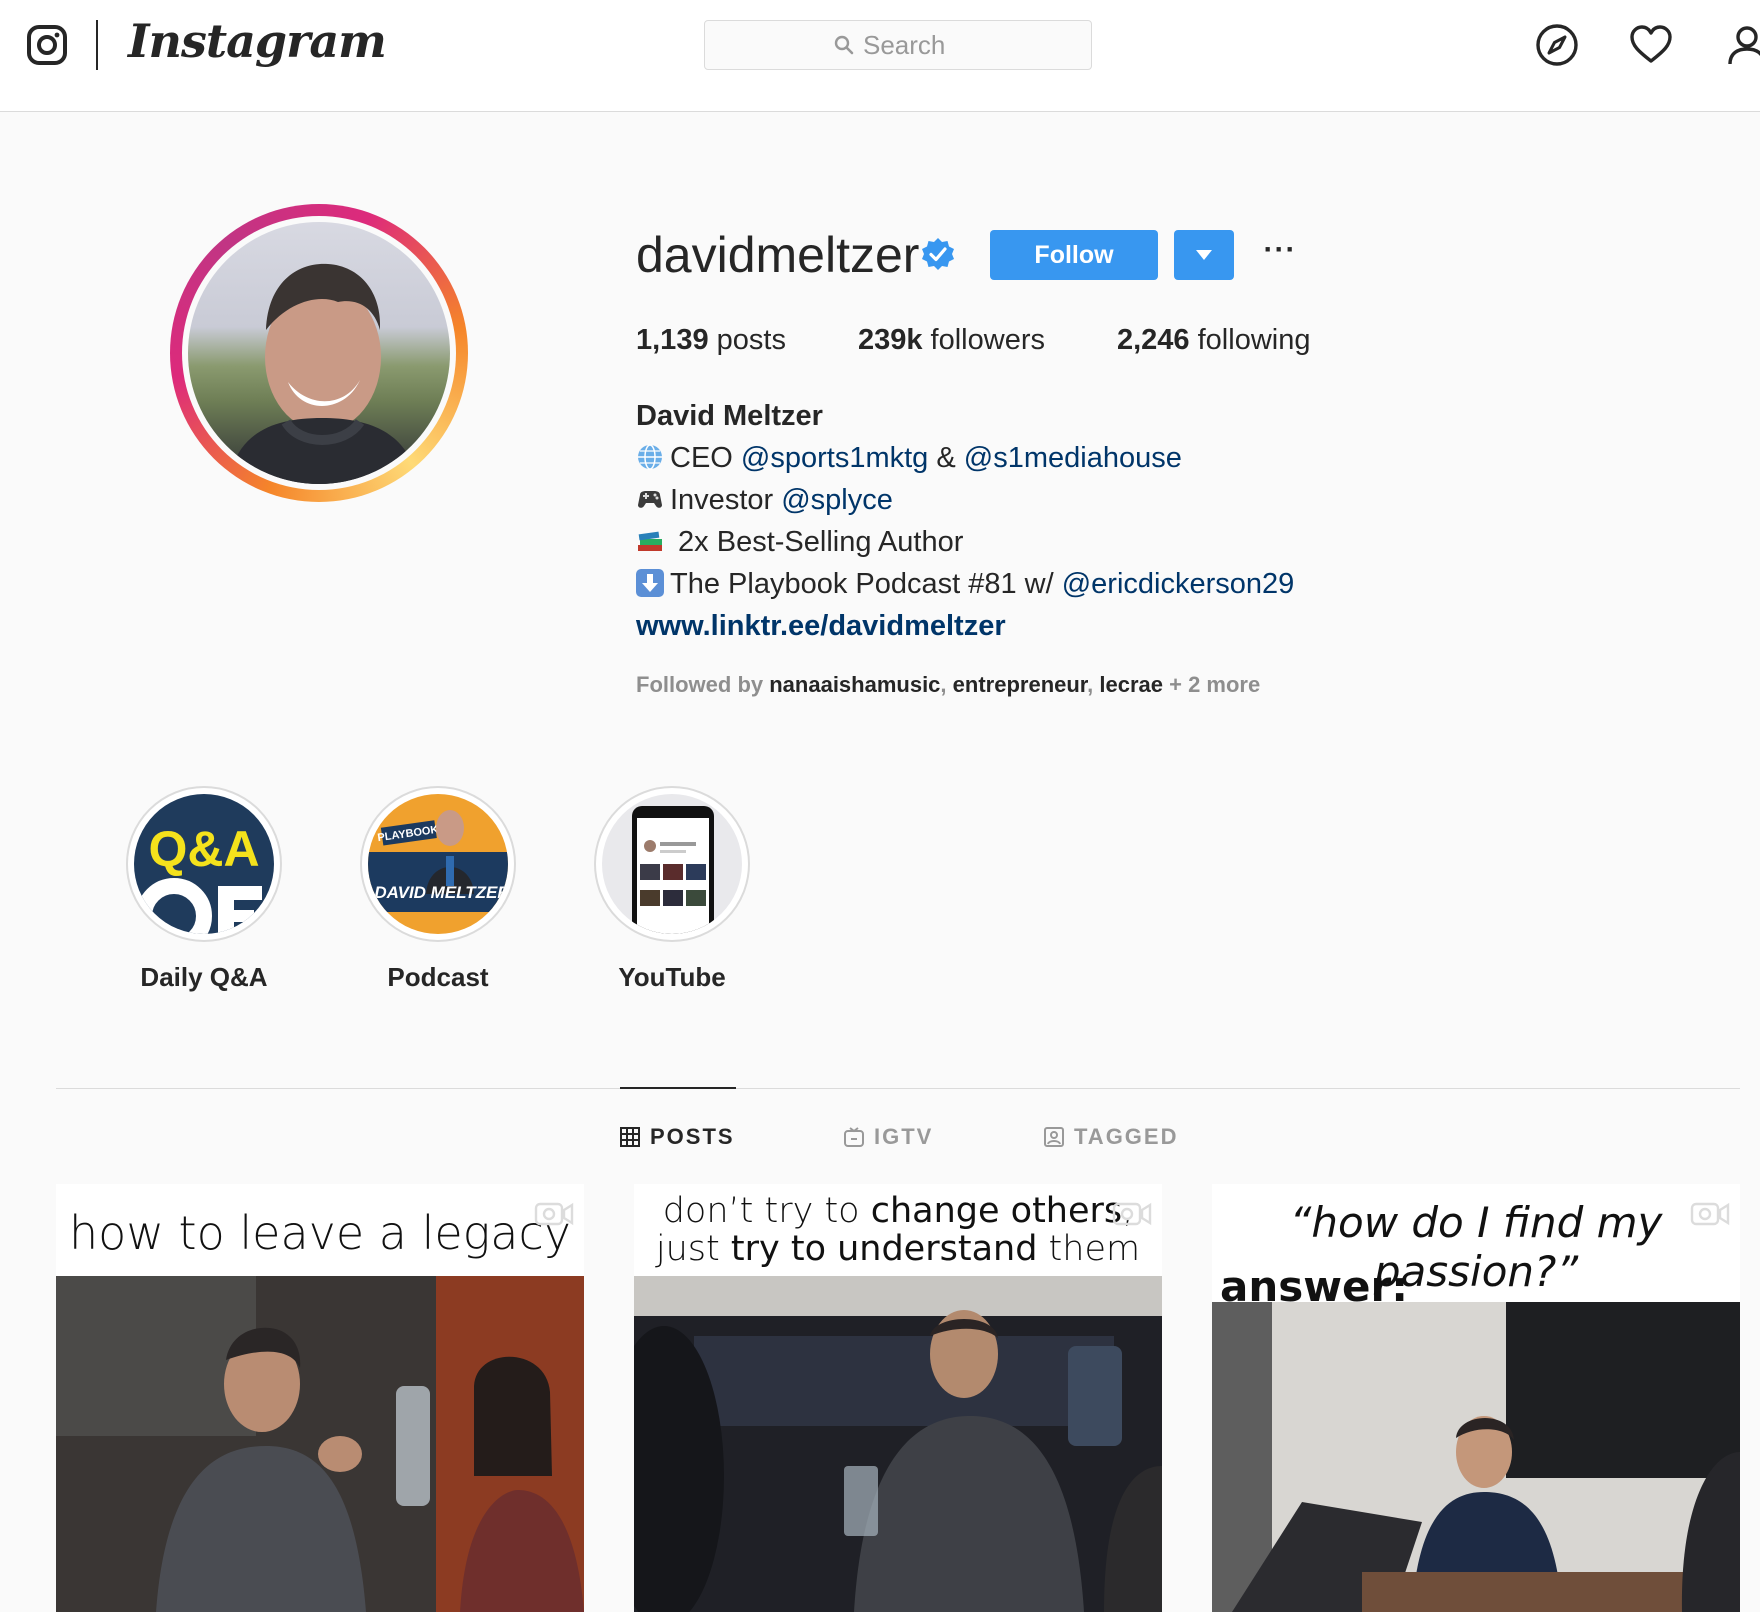 This screenshot has width=1760, height=1612. Describe the element at coordinates (203, 849) in the screenshot. I see `highlight-cover-text: Q&A` at that location.